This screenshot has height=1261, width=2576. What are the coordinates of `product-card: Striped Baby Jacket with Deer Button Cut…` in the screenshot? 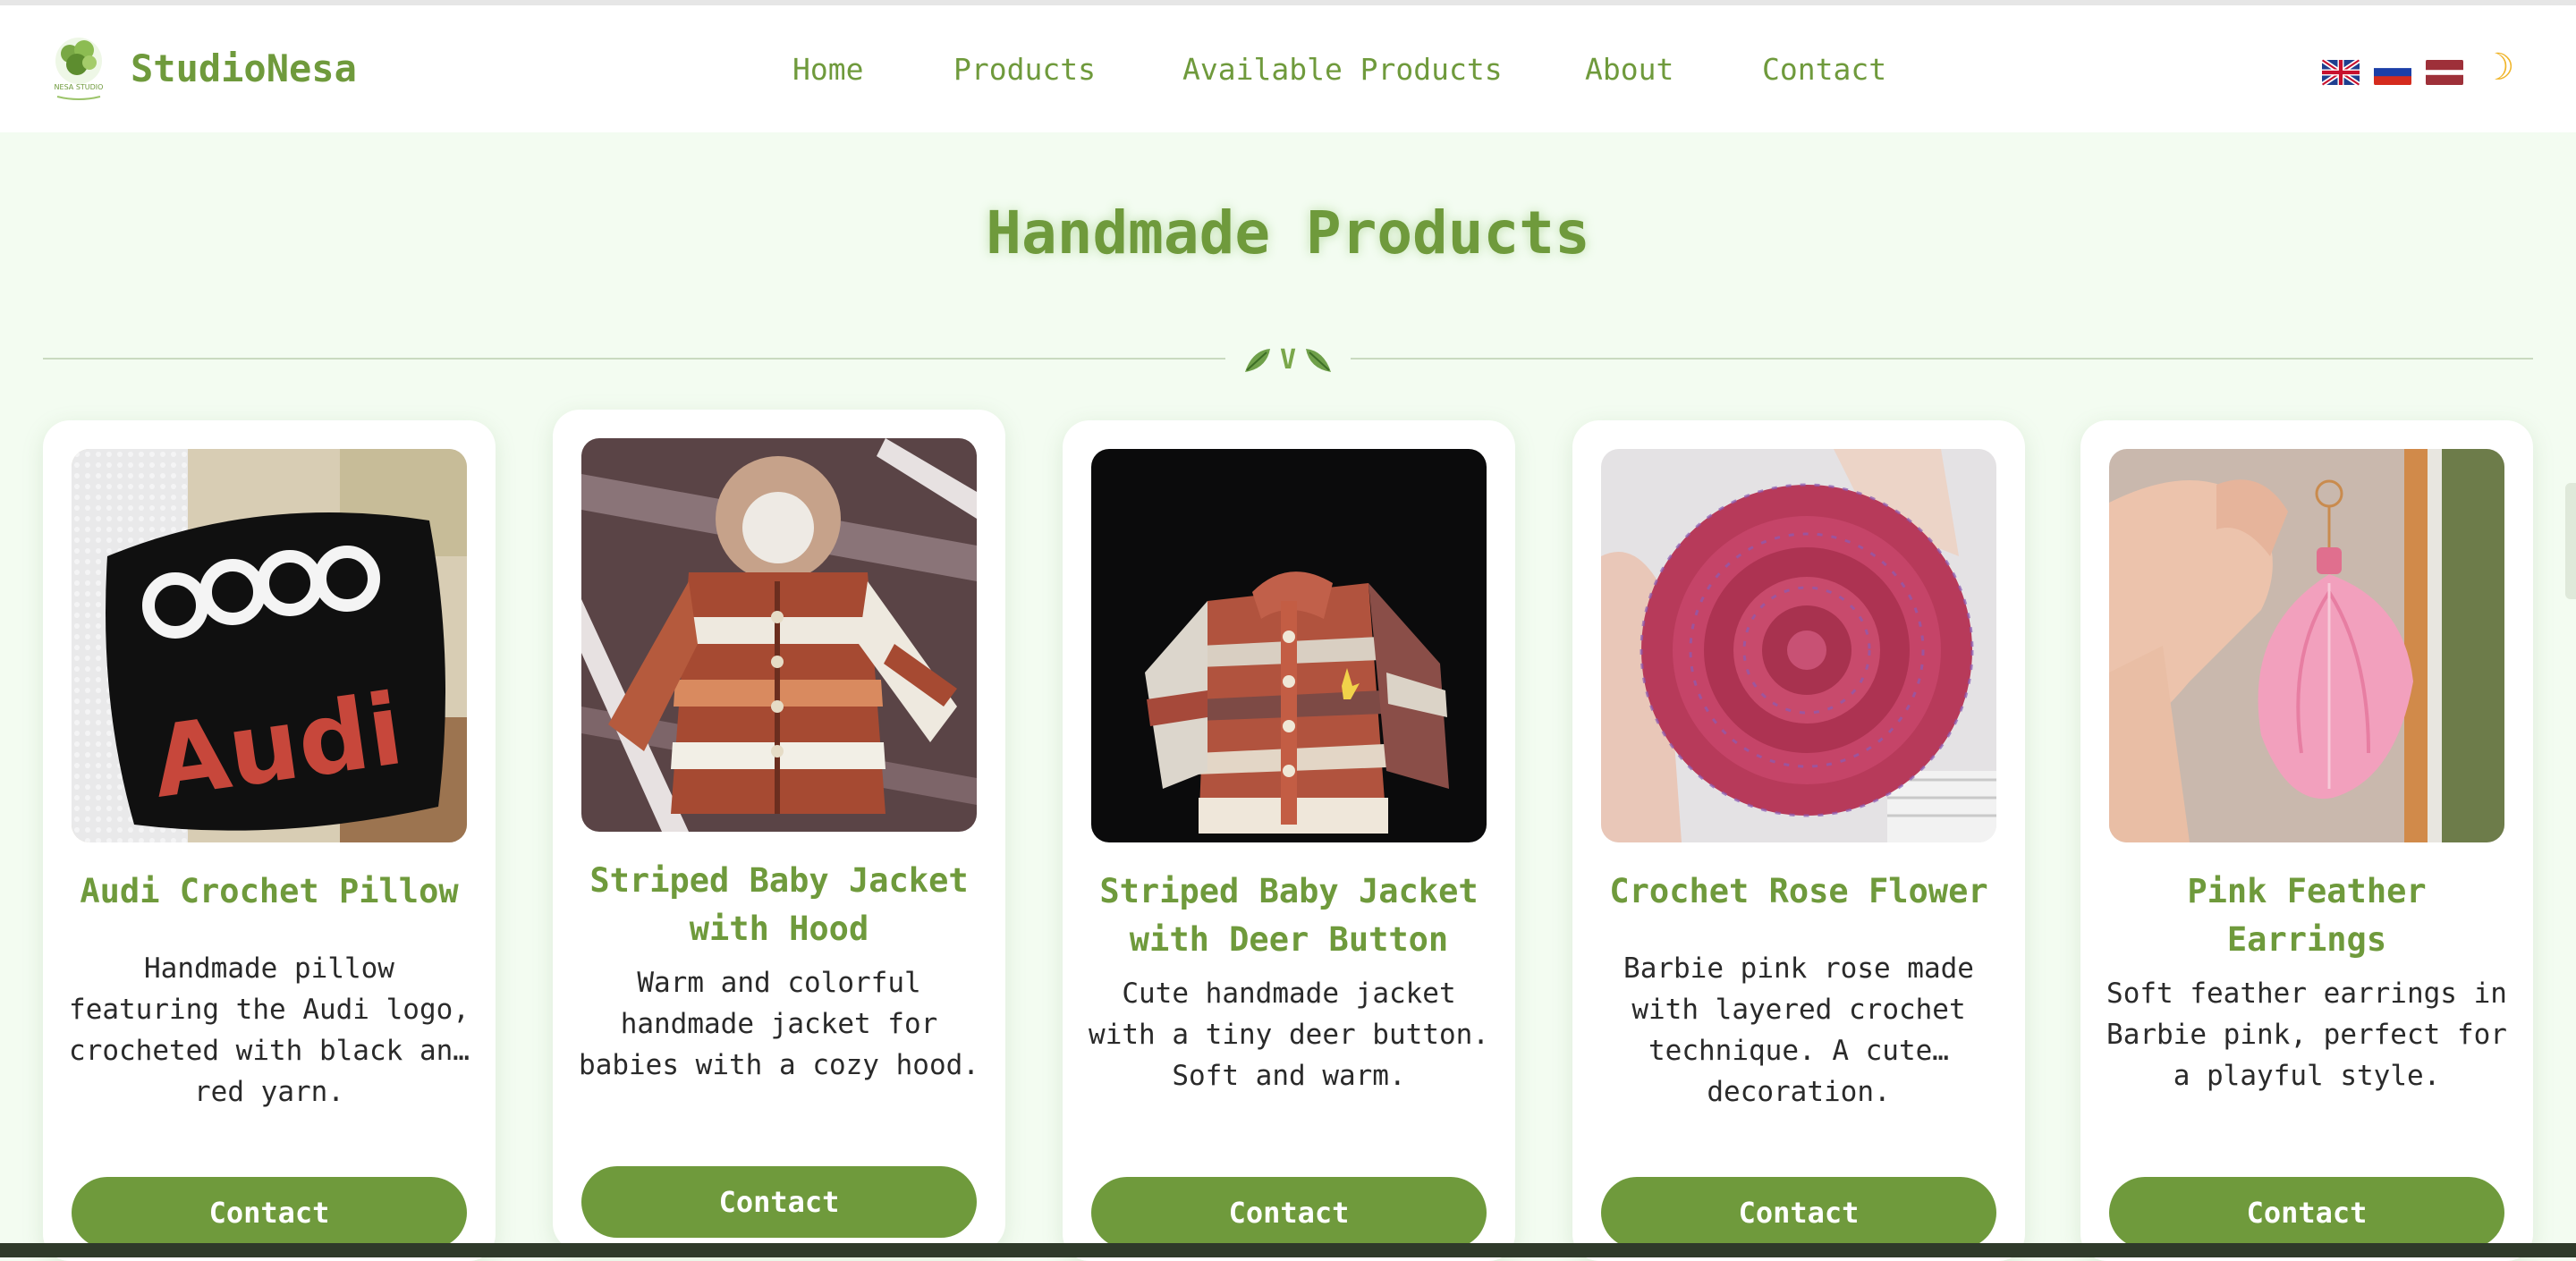 It's located at (1289, 840).